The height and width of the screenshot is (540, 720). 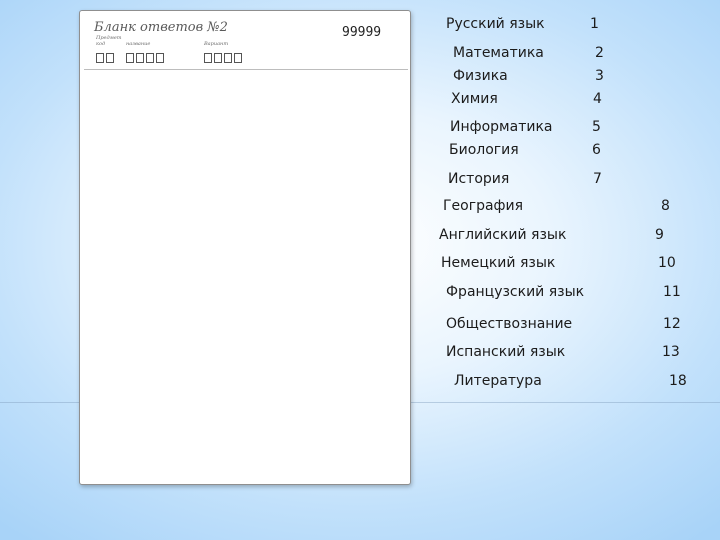 What do you see at coordinates (597, 99) in the screenshot?
I see `subject-code: 4` at bounding box center [597, 99].